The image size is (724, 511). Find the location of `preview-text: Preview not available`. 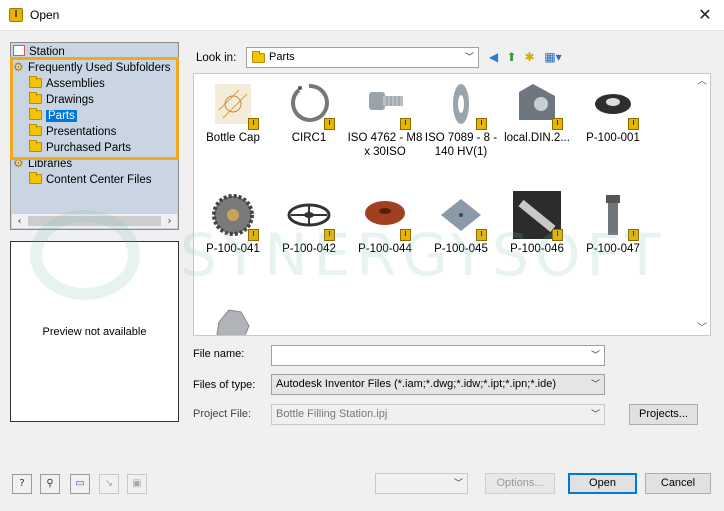

preview-text: Preview not available is located at coordinates (94, 332).